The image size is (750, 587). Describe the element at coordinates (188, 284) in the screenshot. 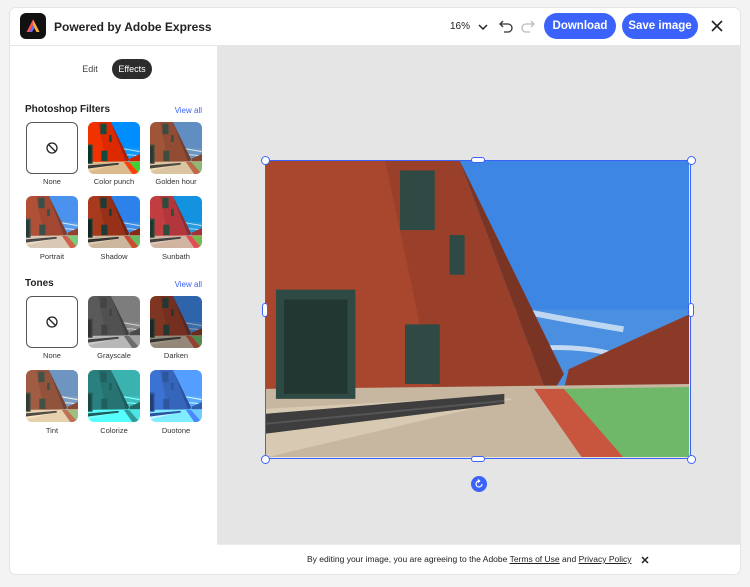

I see `tones-view-all-link: View all` at that location.